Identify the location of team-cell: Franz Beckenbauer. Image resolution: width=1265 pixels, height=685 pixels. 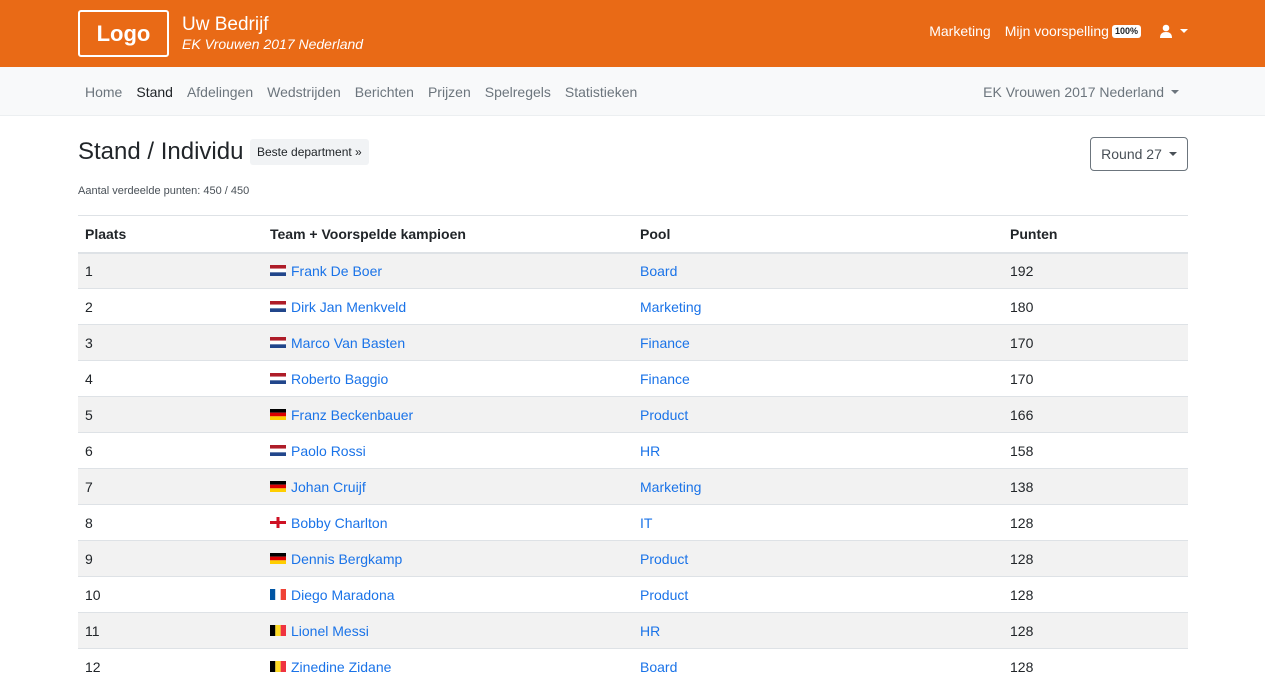
(448, 414).